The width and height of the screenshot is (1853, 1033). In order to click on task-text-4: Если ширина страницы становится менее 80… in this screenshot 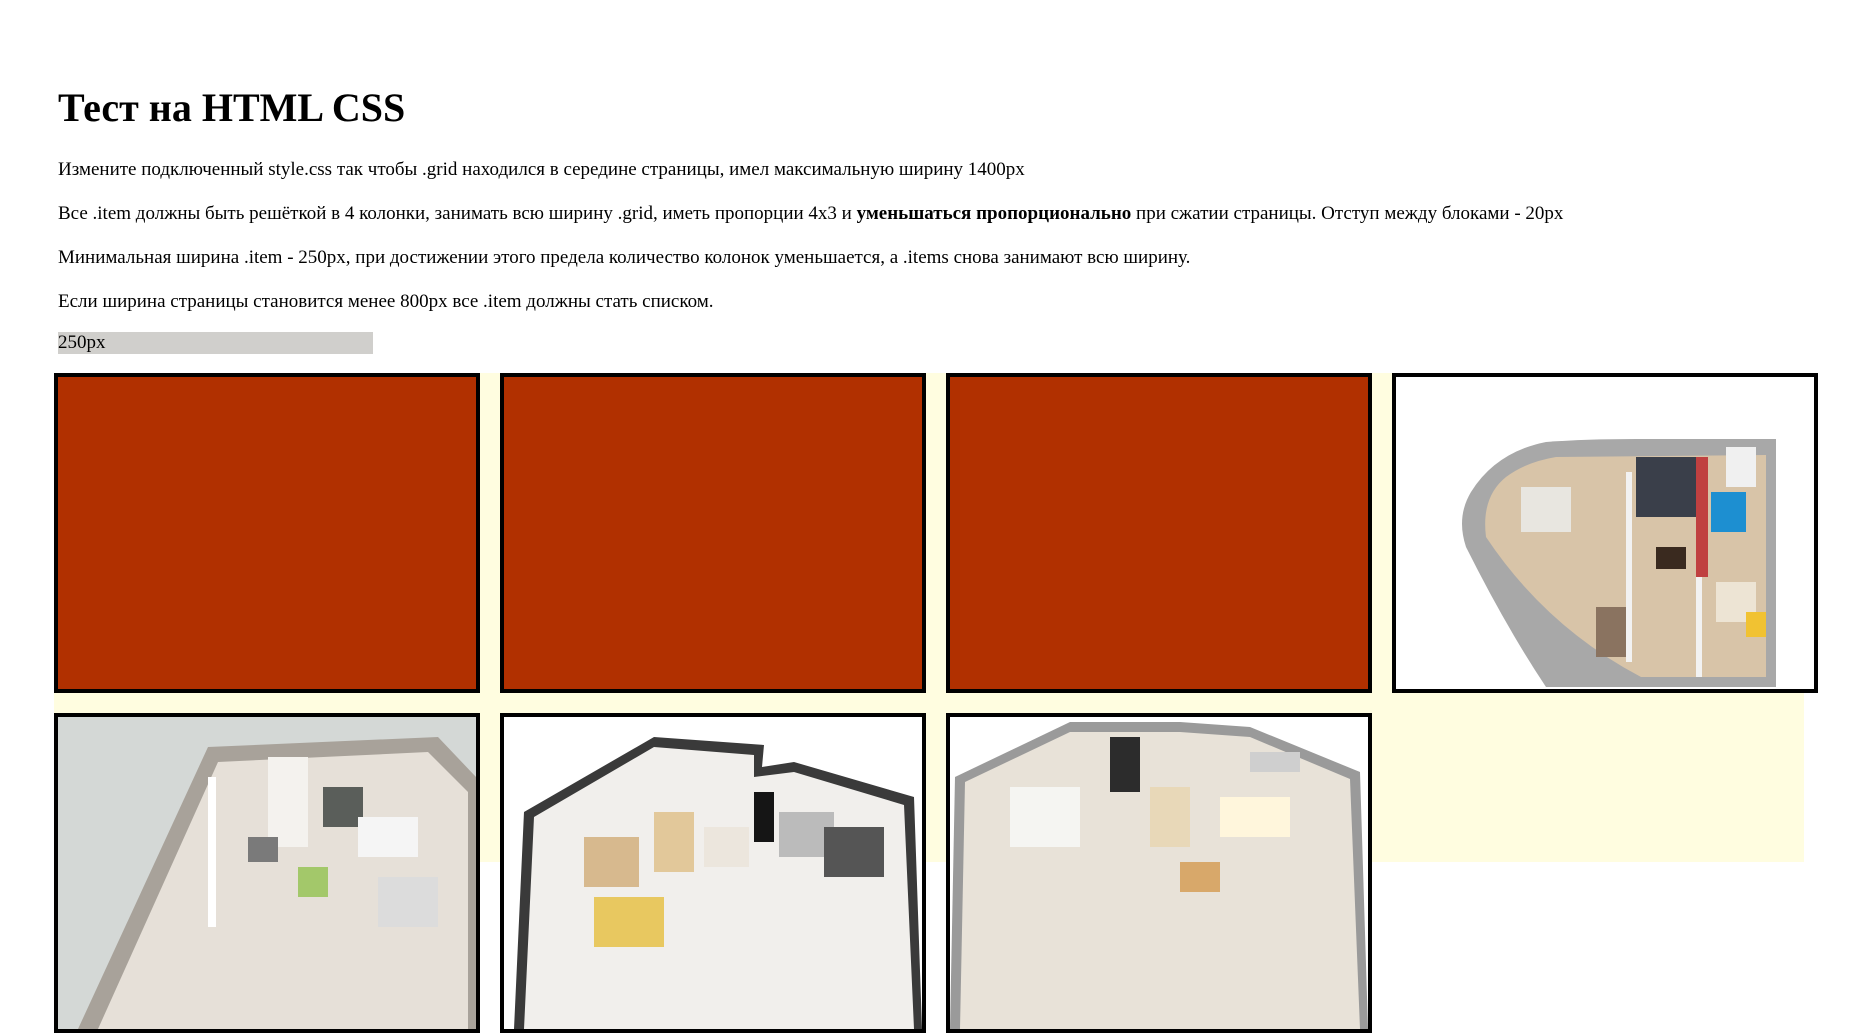, I will do `click(386, 301)`.